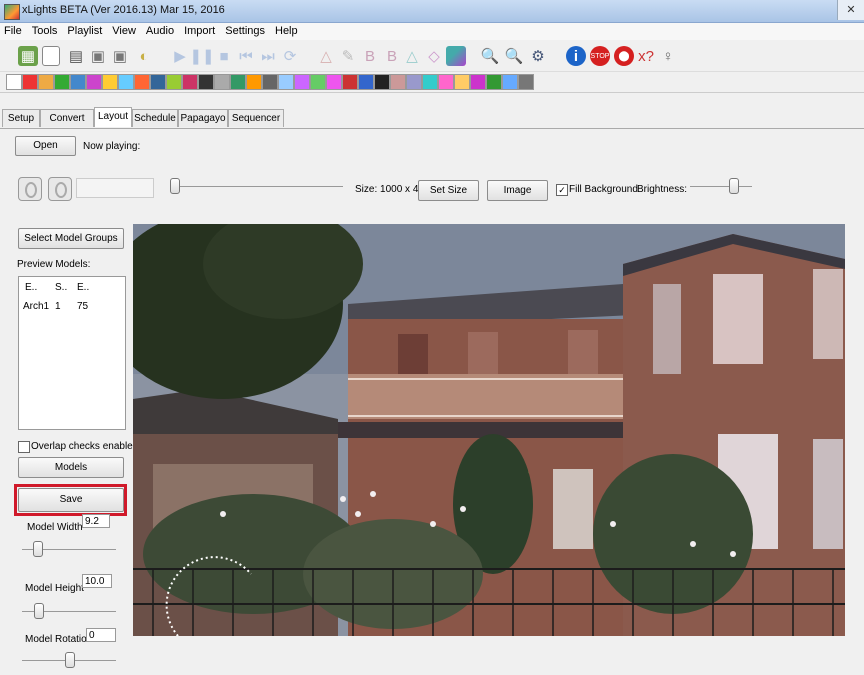 The image size is (864, 675). Describe the element at coordinates (287, 30) in the screenshot. I see `menu-help: Help` at that location.